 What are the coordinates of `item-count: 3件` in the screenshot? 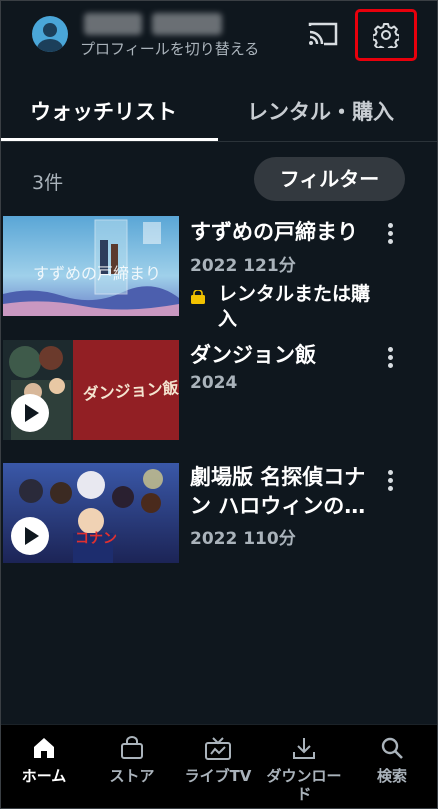 It's located at (48, 183).